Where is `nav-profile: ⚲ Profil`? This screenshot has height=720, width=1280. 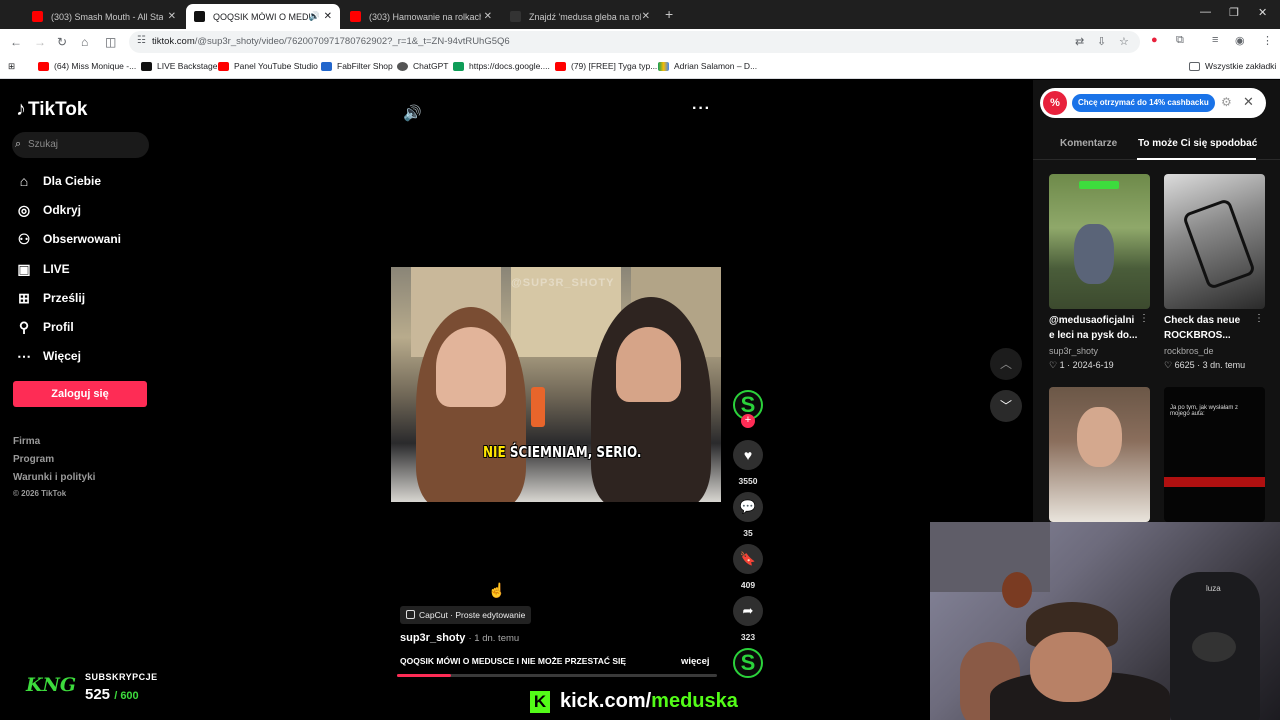
nav-profile: ⚲ Profil is located at coordinates (44, 327).